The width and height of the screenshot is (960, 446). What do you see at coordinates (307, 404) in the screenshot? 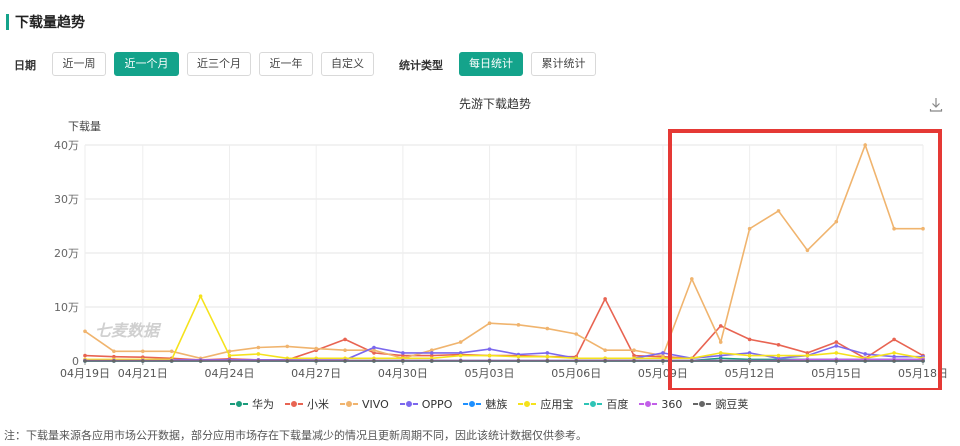
I see `legend-item: 小米` at bounding box center [307, 404].